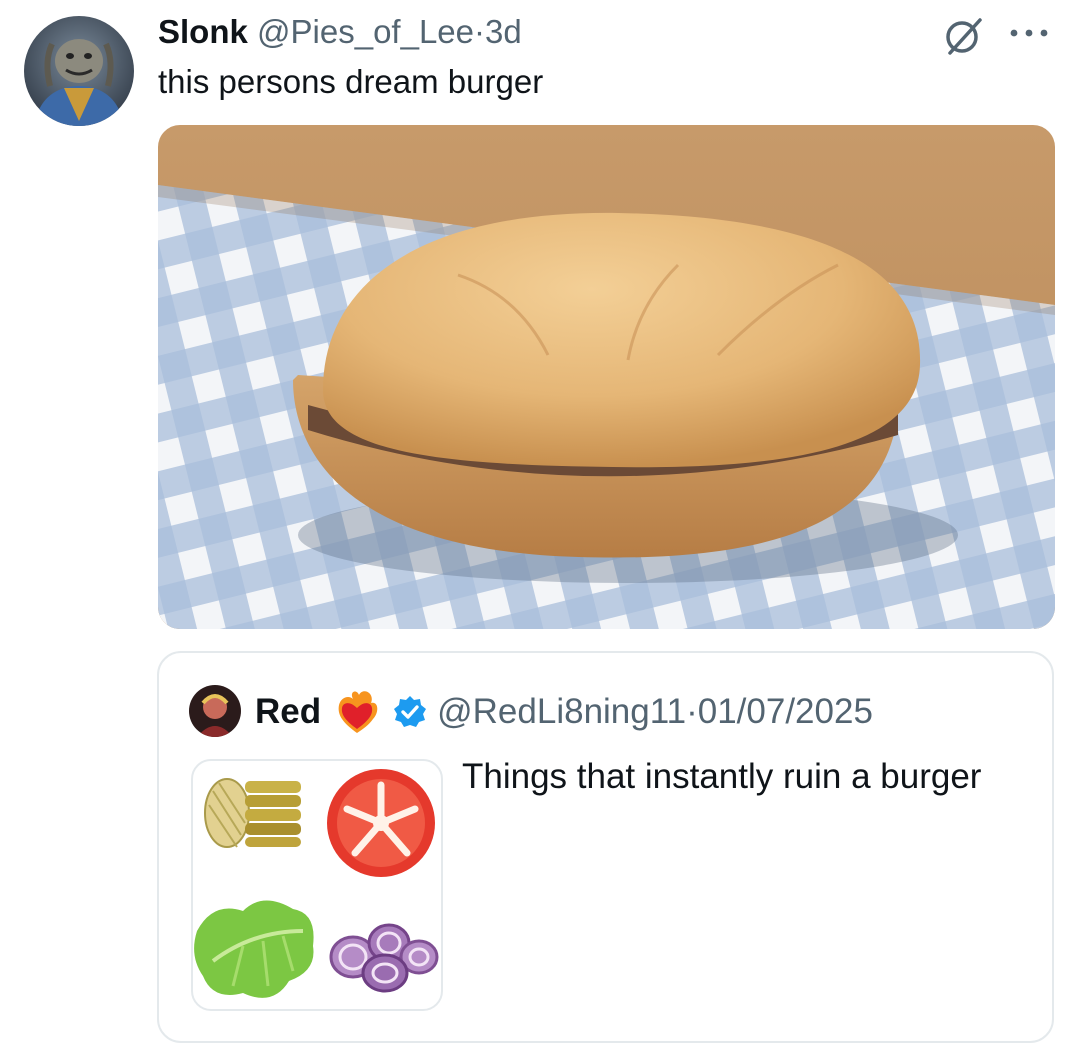 Image resolution: width=1080 pixels, height=1056 pixels. I want to click on verified-badge-icon, so click(410, 712).